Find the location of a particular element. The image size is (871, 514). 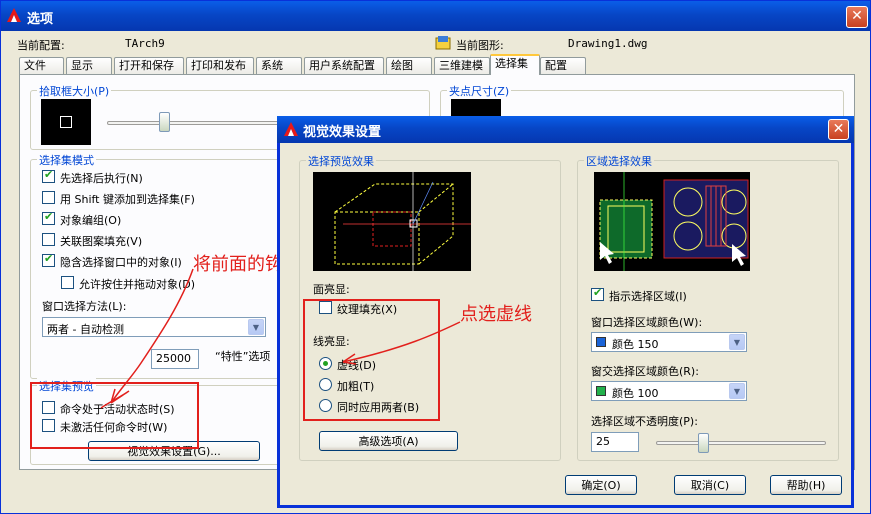

noun-verb-checkbox is located at coordinates (48, 175).